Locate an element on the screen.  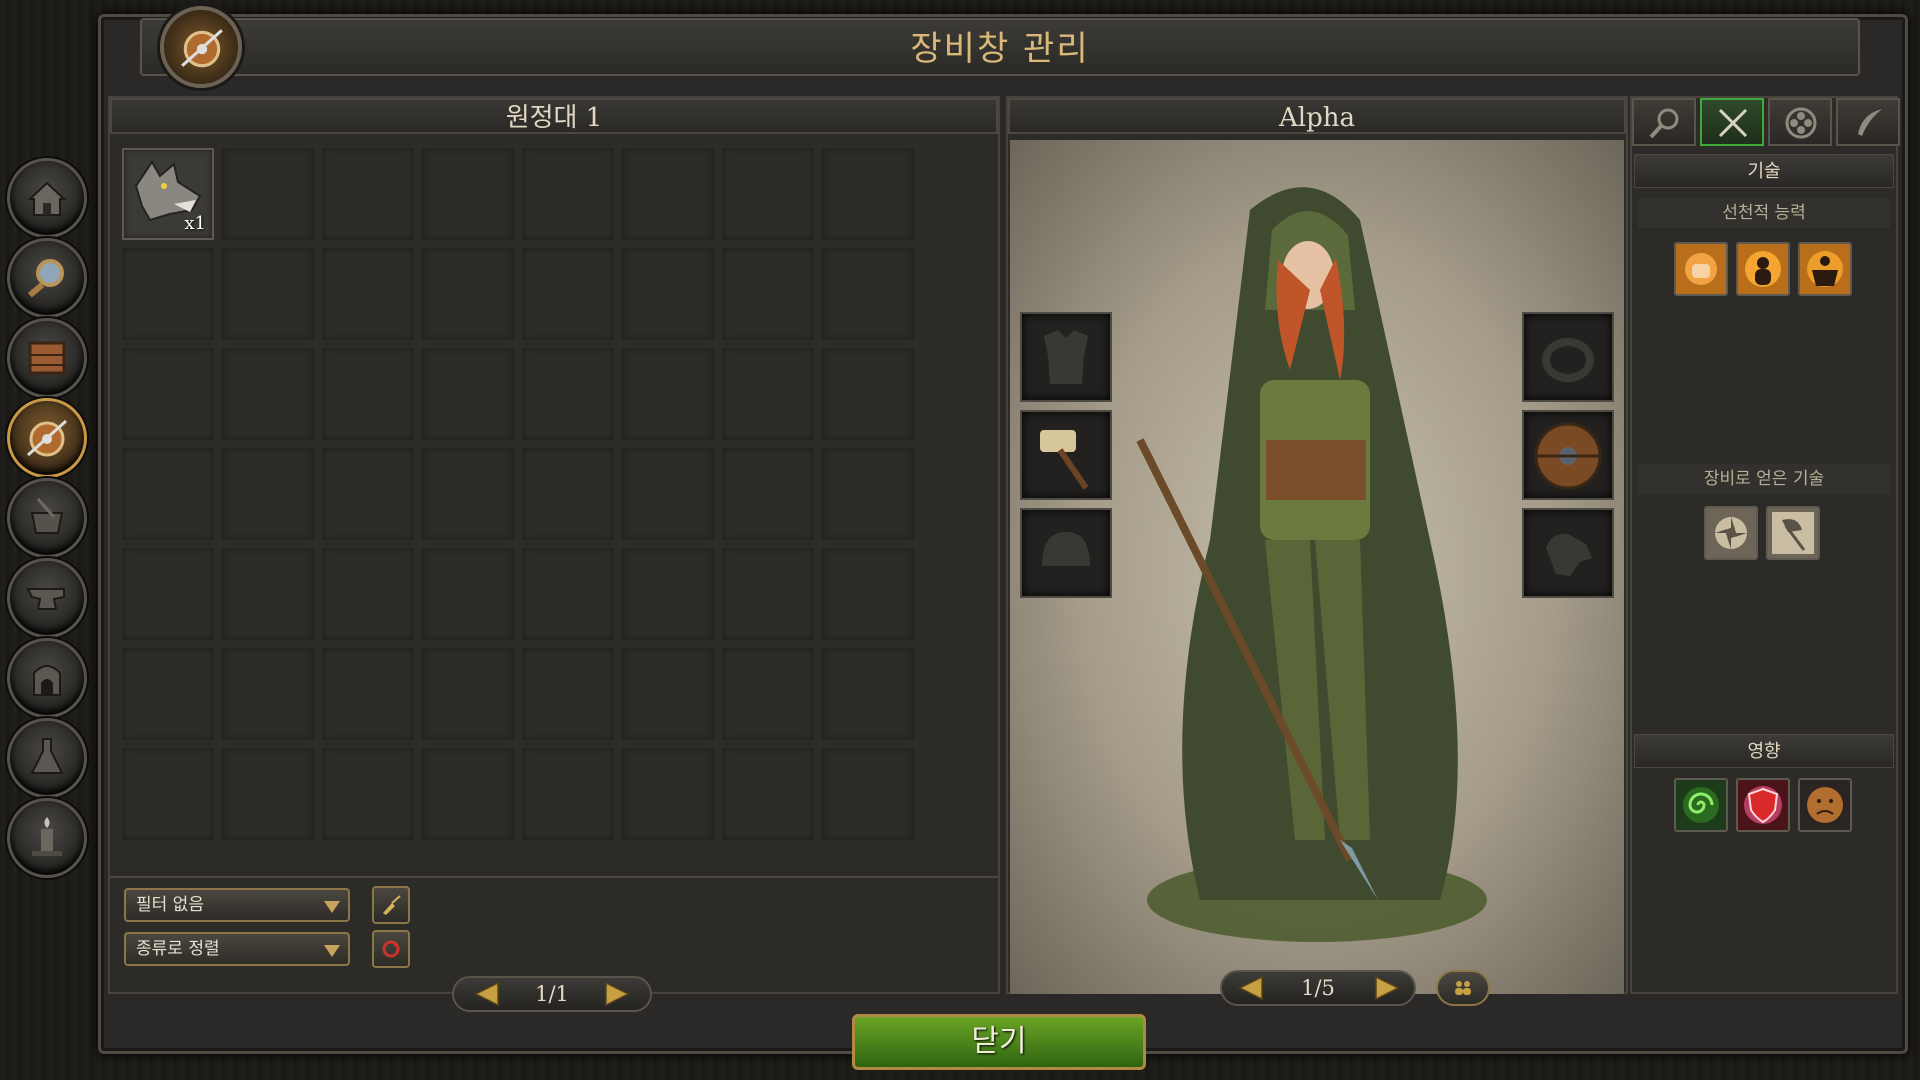
sidebar-anvil-button is located at coordinates (47, 598).